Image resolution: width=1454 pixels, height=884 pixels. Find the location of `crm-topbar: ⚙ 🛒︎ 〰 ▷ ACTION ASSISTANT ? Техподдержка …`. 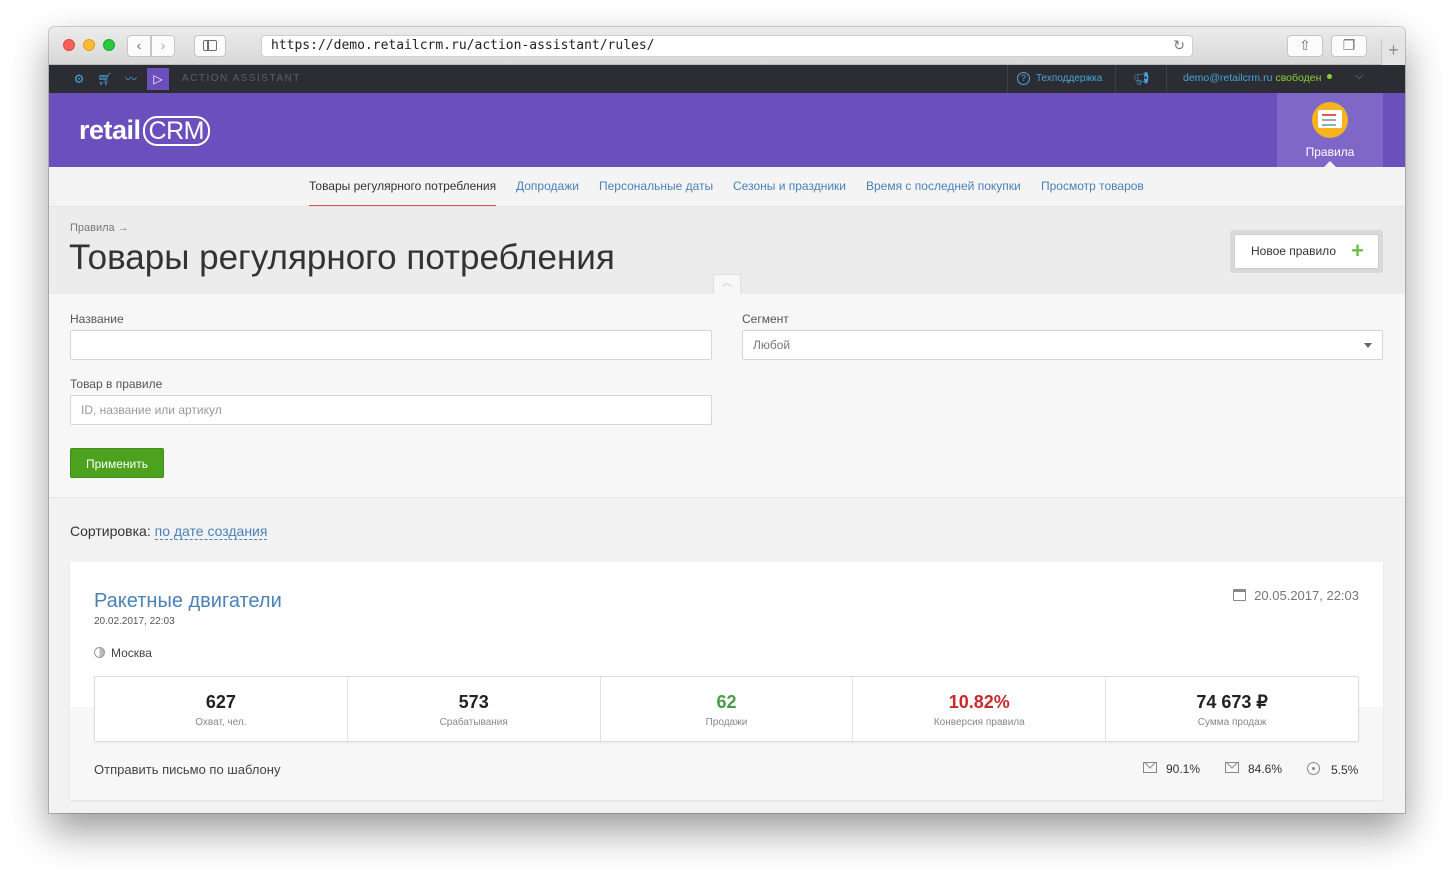

crm-topbar: ⚙ 🛒︎ 〰 ▷ ACTION ASSISTANT ? Техподдержка … is located at coordinates (727, 79).